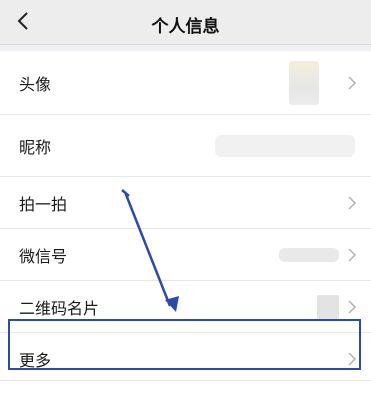  Describe the element at coordinates (59, 308) in the screenshot. I see `row-label-qr-code: 二维码名片` at that location.